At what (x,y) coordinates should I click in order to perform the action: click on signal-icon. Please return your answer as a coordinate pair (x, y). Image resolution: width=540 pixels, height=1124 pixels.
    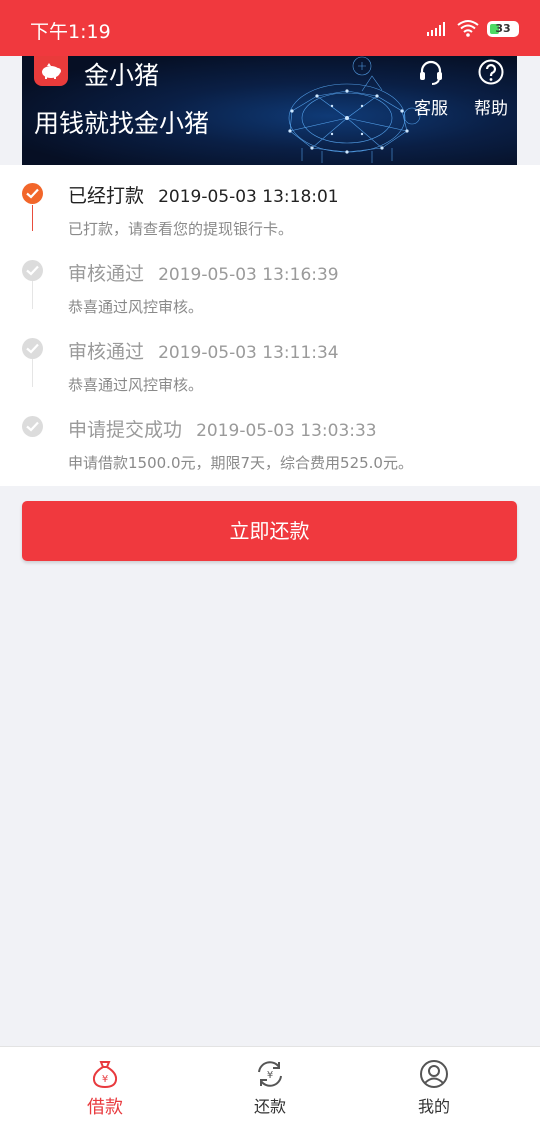
    Looking at the image, I should click on (436, 29).